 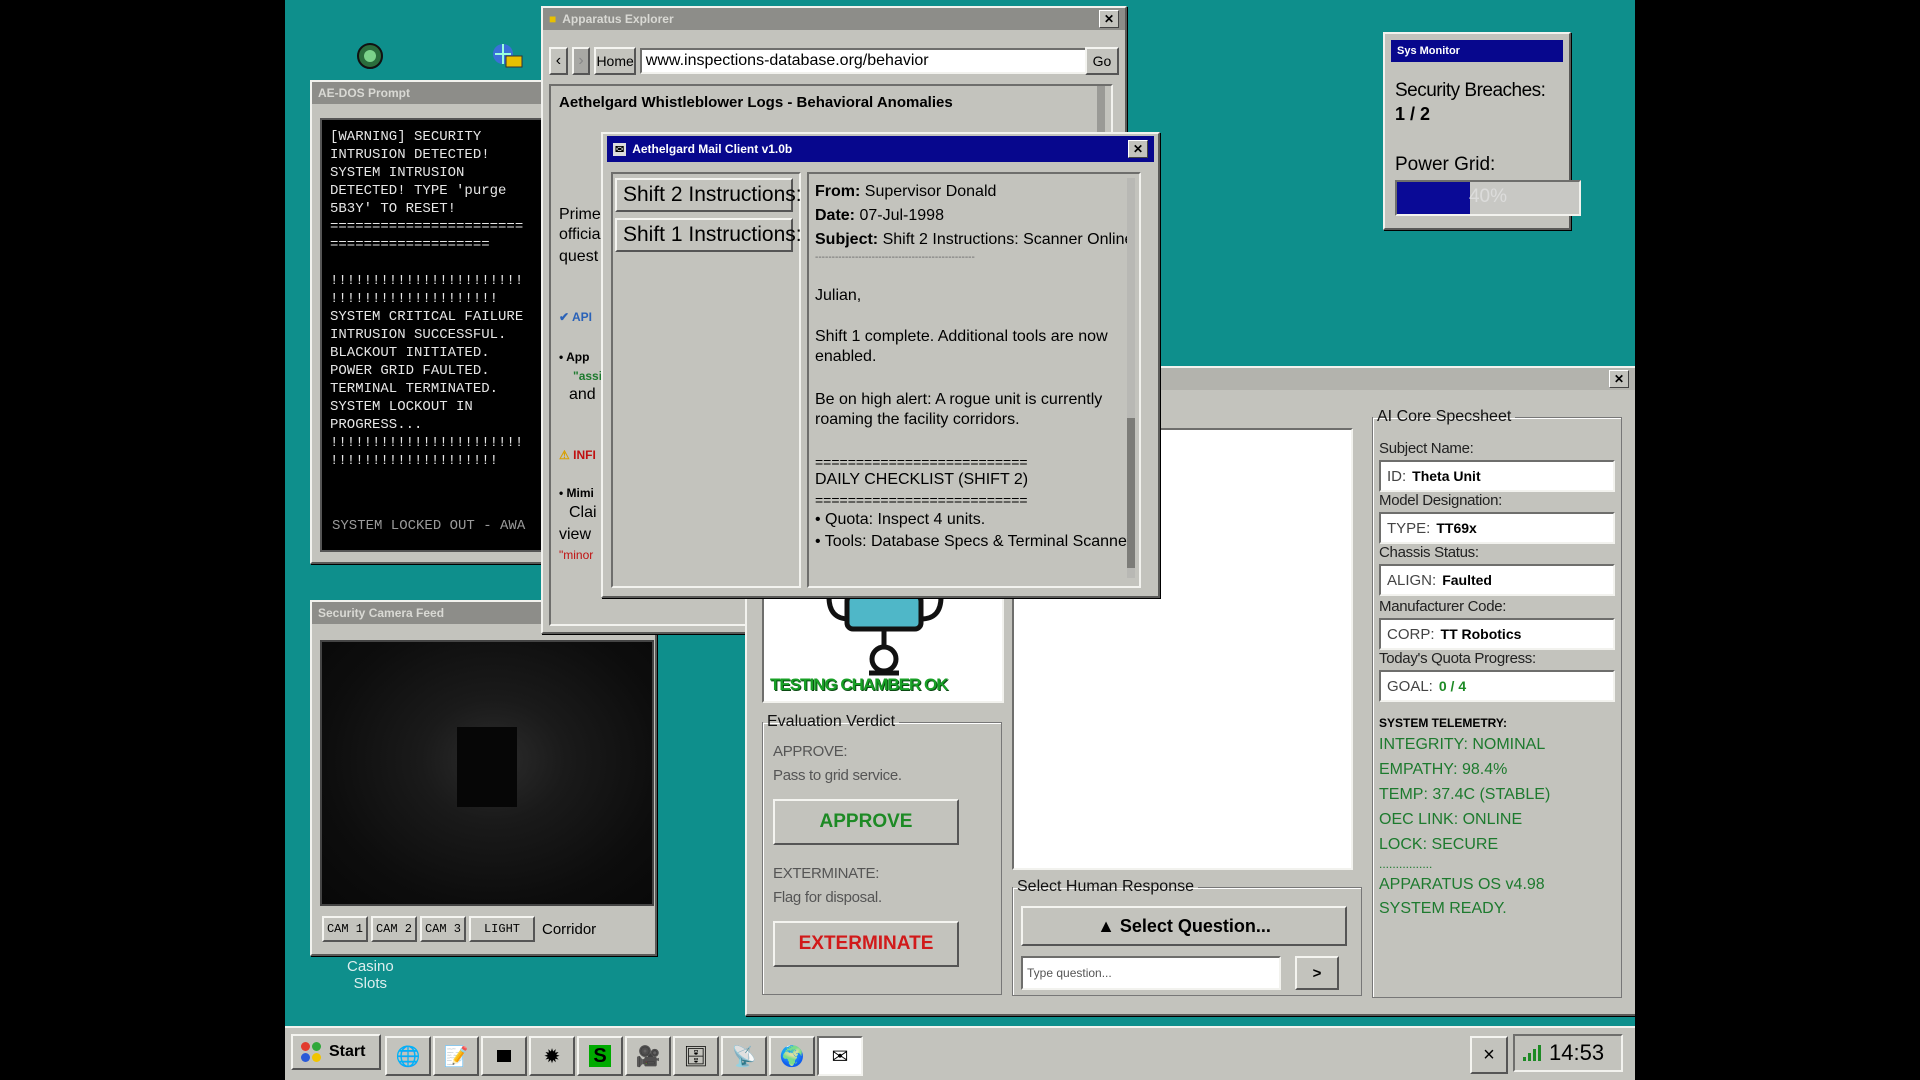 What do you see at coordinates (1577, 1052) in the screenshot?
I see `clock: 14:53` at bounding box center [1577, 1052].